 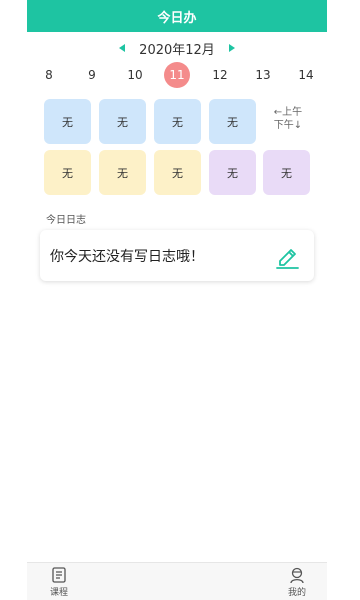 I want to click on log-section-label: 今日日志, so click(x=66, y=220).